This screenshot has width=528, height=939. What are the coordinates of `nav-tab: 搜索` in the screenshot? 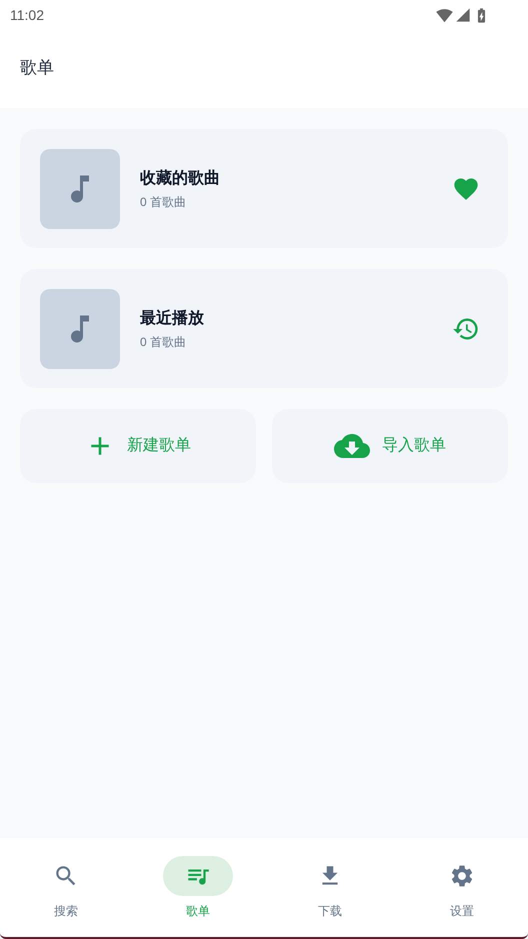 It's located at (66, 888).